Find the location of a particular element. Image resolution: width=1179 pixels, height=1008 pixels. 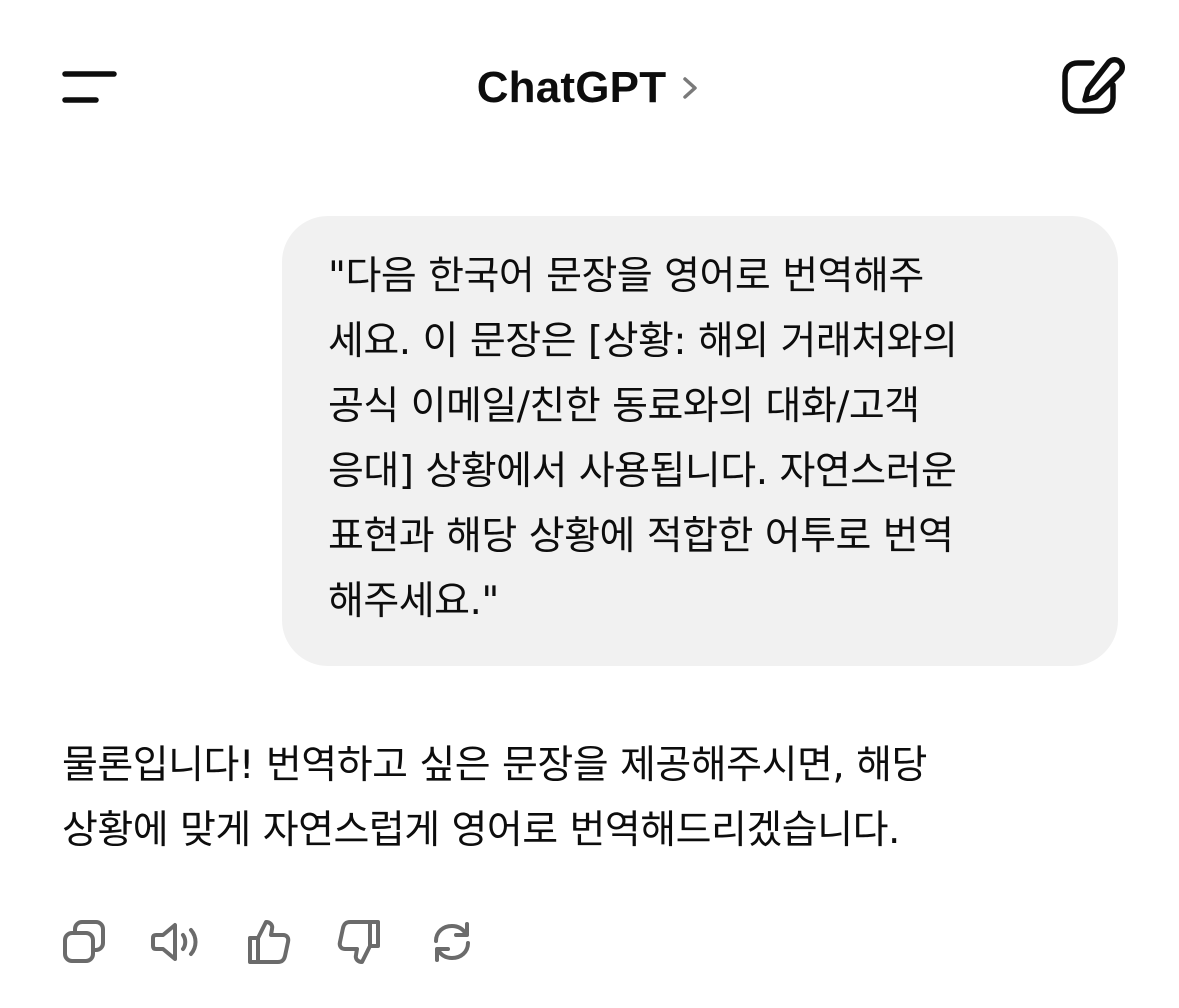

title-area: ChatGPT is located at coordinates (589, 88).